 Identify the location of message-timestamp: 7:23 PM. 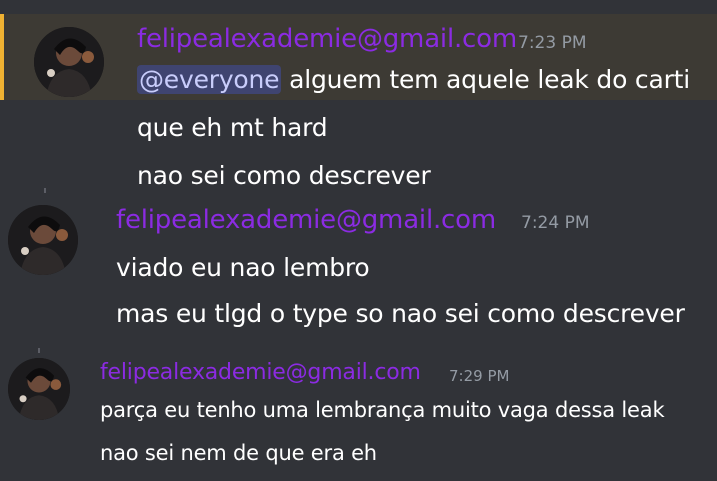
(552, 43).